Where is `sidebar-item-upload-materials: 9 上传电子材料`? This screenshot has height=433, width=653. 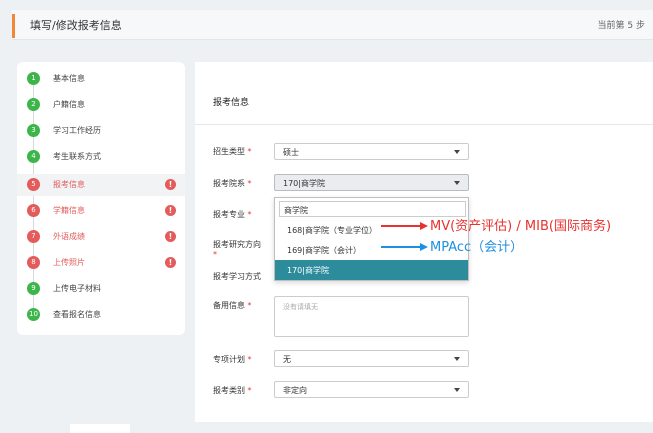
sidebar-item-upload-materials: 9 上传电子材料 is located at coordinates (101, 289).